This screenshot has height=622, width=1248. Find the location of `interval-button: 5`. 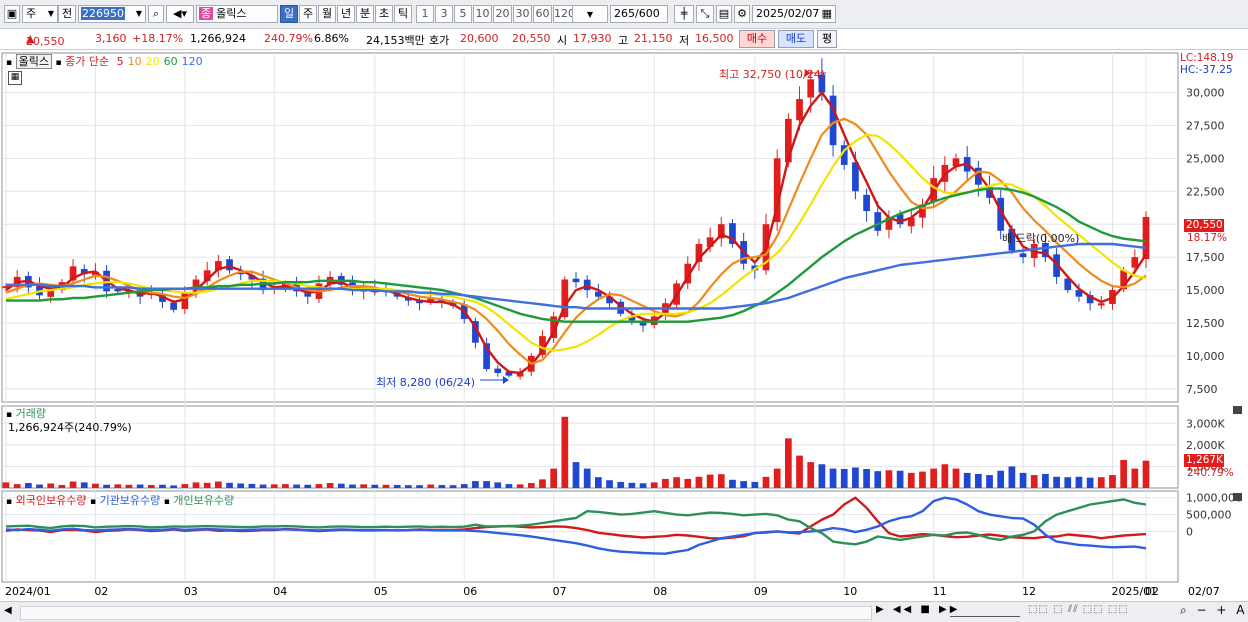

interval-button: 5 is located at coordinates (463, 14).